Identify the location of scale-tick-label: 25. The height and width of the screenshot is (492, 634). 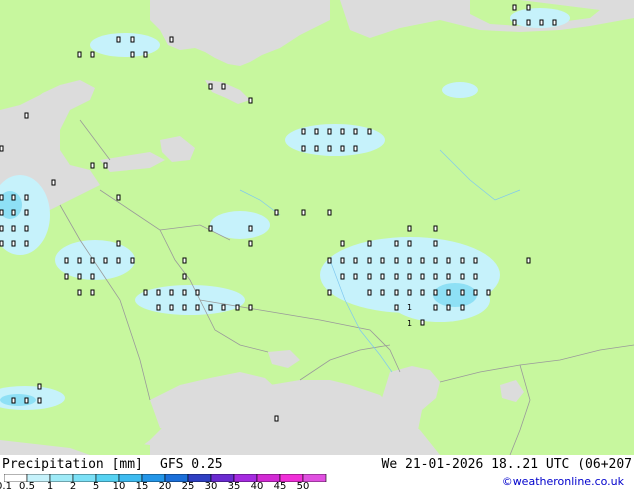
(188, 486).